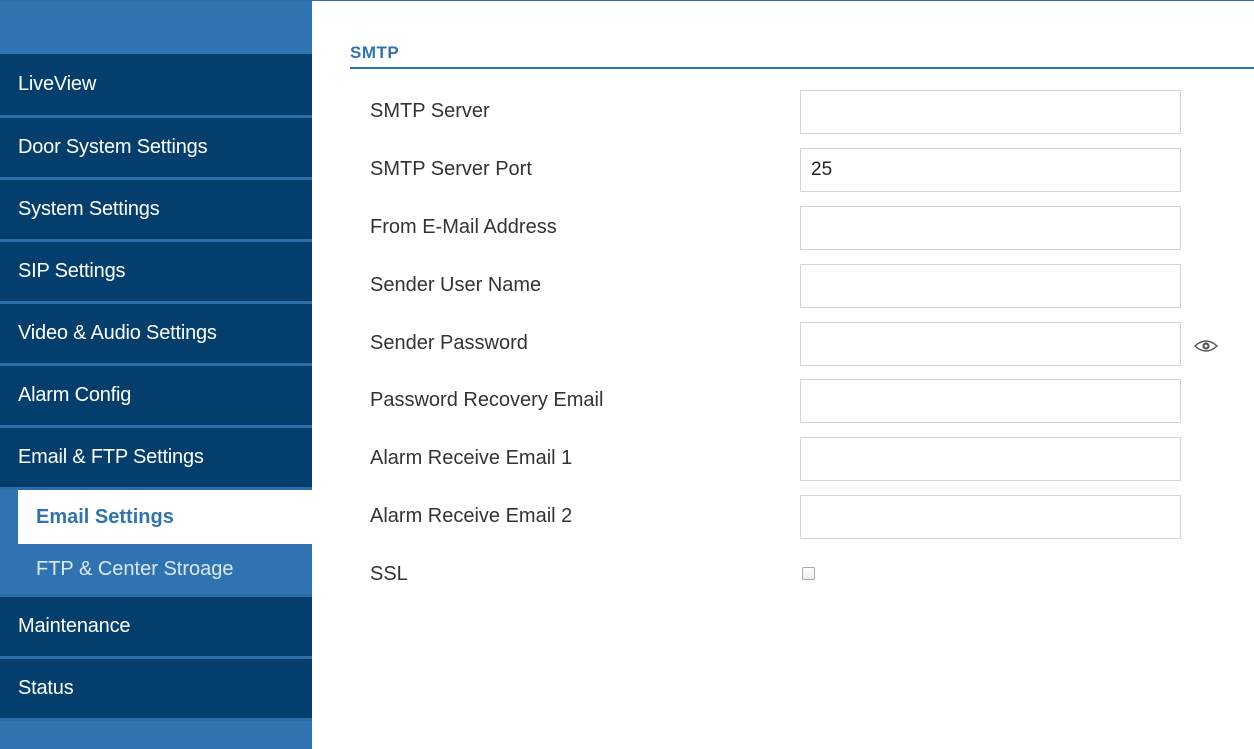  I want to click on sidebar-item-alarm-config: Alarm Config, so click(156, 397).